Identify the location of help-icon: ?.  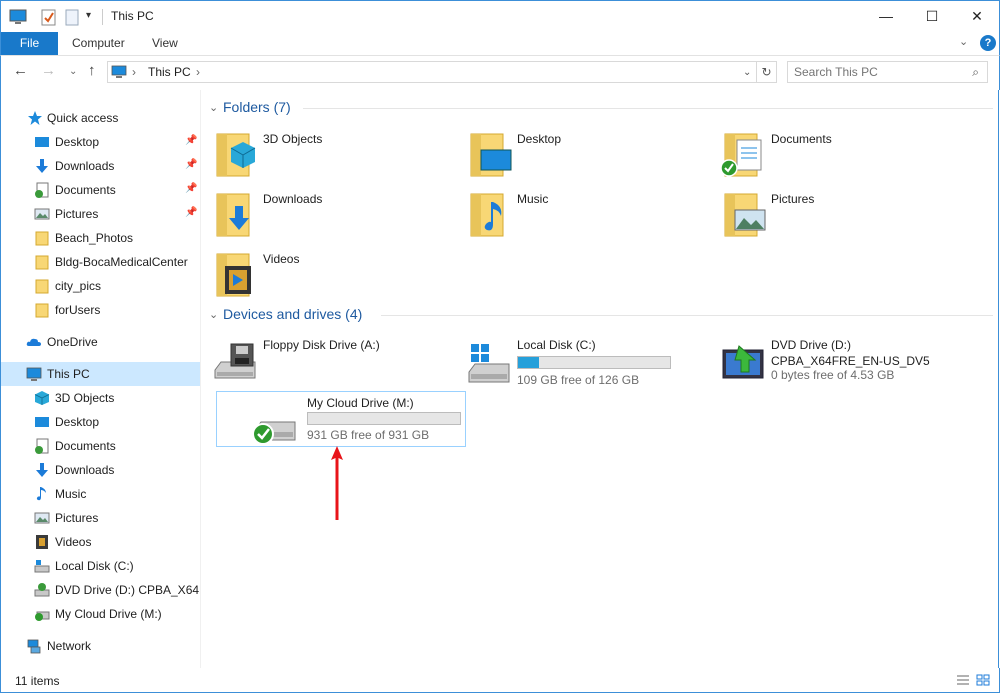
(988, 43).